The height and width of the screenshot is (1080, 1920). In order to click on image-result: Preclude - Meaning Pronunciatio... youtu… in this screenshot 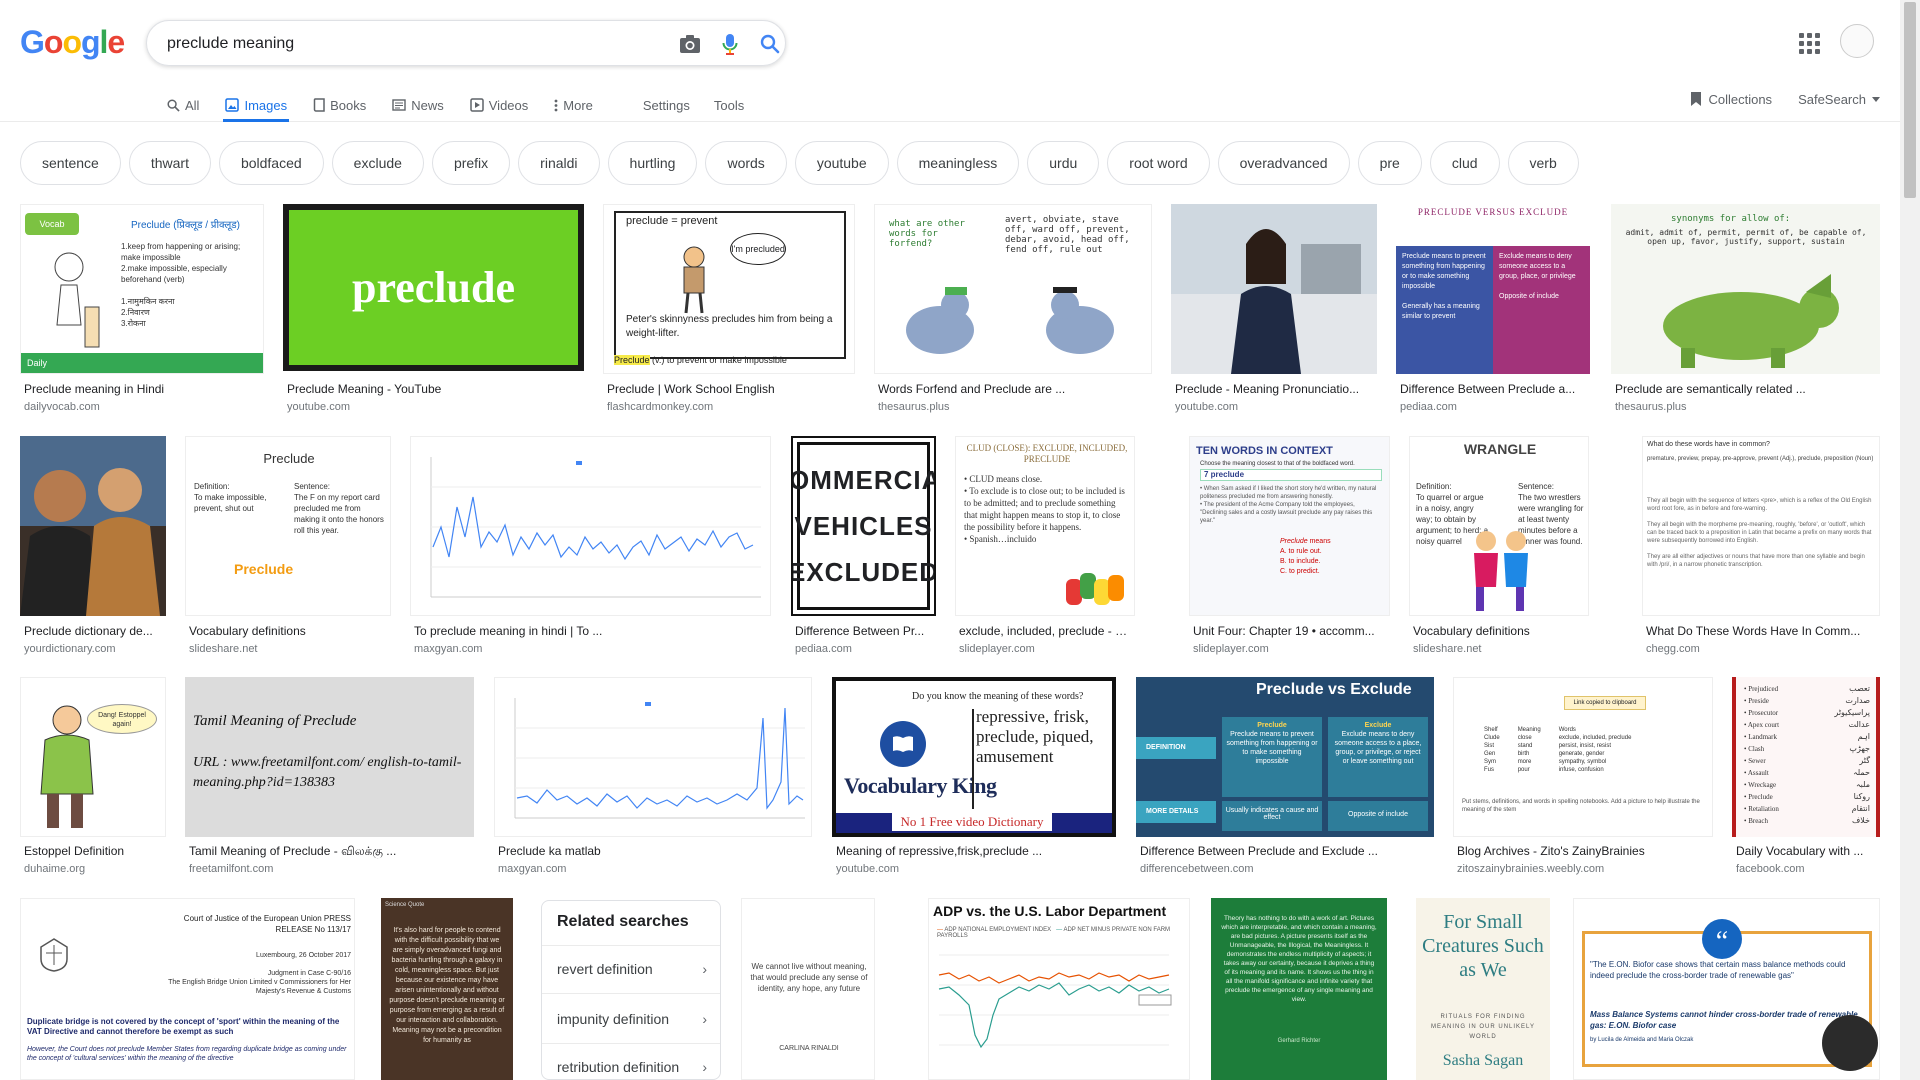, I will do `click(1274, 312)`.